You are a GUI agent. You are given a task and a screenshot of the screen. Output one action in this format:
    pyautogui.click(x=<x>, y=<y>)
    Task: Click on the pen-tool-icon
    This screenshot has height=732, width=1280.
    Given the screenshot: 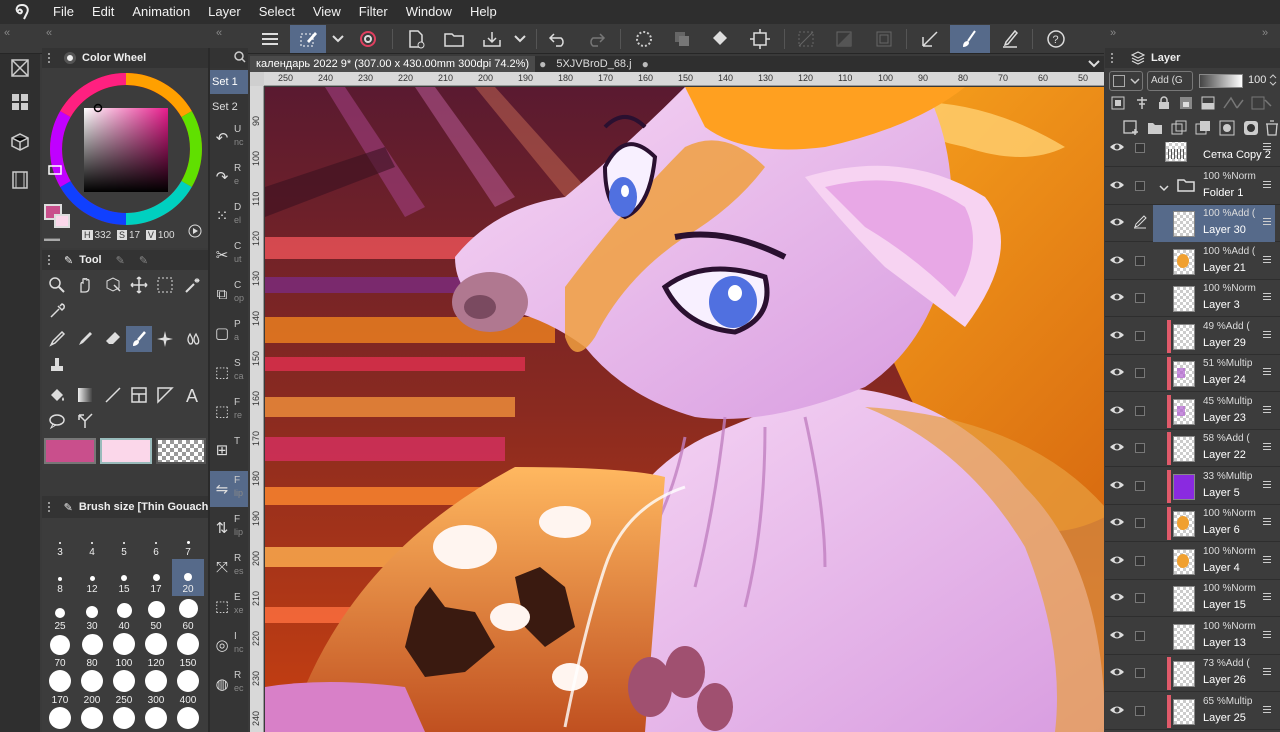 What is the action you would take?
    pyautogui.click(x=57, y=339)
    